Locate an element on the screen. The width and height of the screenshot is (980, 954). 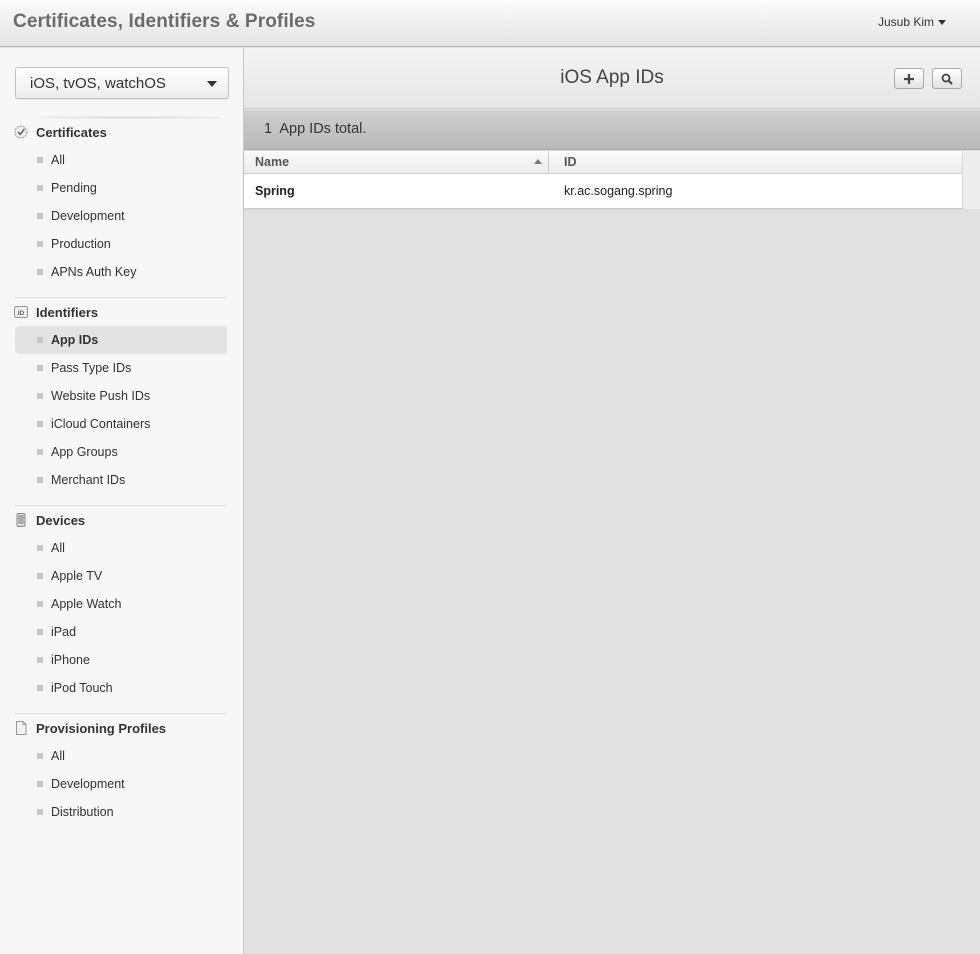
sidebar-item-certificates-production: Production is located at coordinates (121, 244).